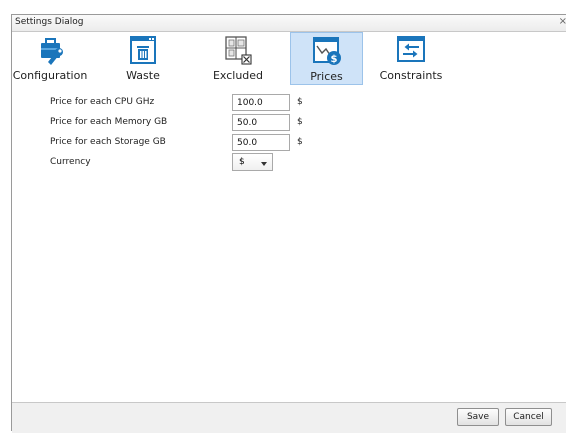  What do you see at coordinates (109, 122) in the screenshot?
I see `memory-price-label: Price for each Memory GB` at bounding box center [109, 122].